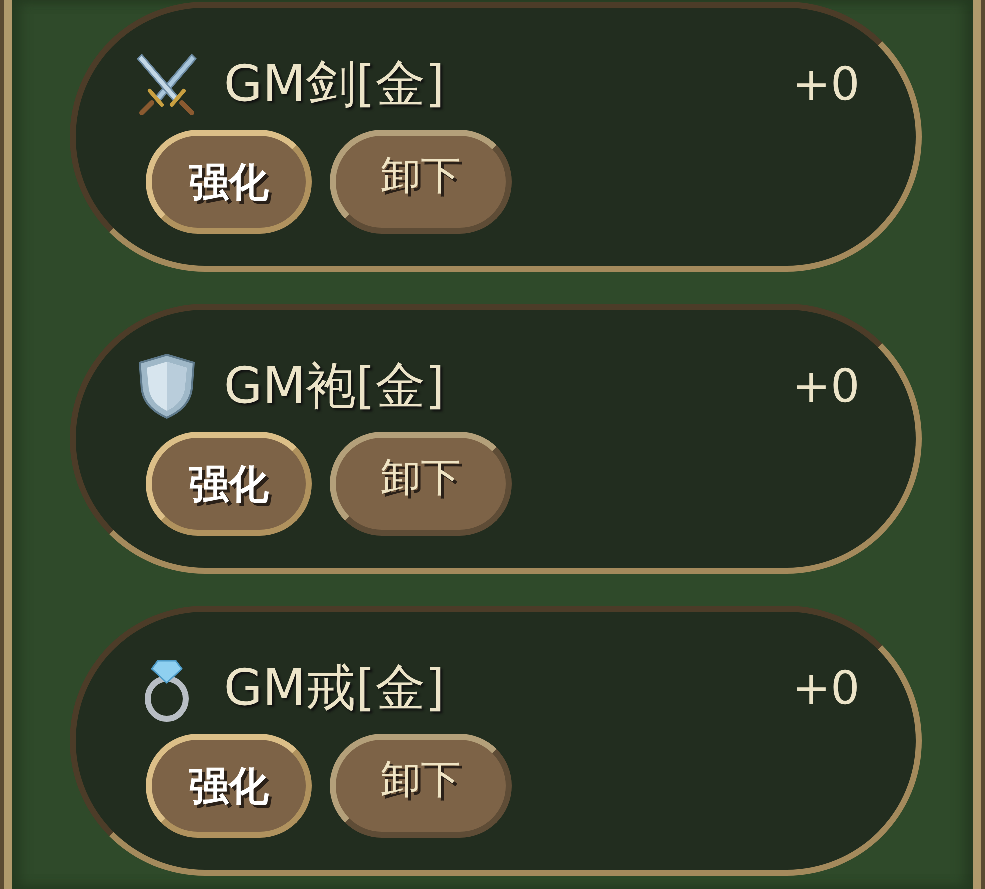 Image resolution: width=985 pixels, height=889 pixels. What do you see at coordinates (334, 386) in the screenshot?
I see `item-name: GM袍[金]` at bounding box center [334, 386].